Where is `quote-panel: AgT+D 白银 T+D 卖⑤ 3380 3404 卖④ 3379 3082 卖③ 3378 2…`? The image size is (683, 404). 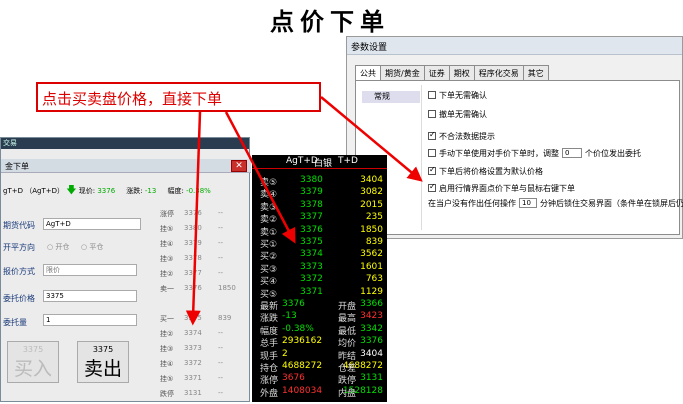 quote-panel: AgT+D 白银 T+D 卖⑤ 3380 3404 卖④ 3379 3082 卖③ 3378 2… is located at coordinates (319, 278).